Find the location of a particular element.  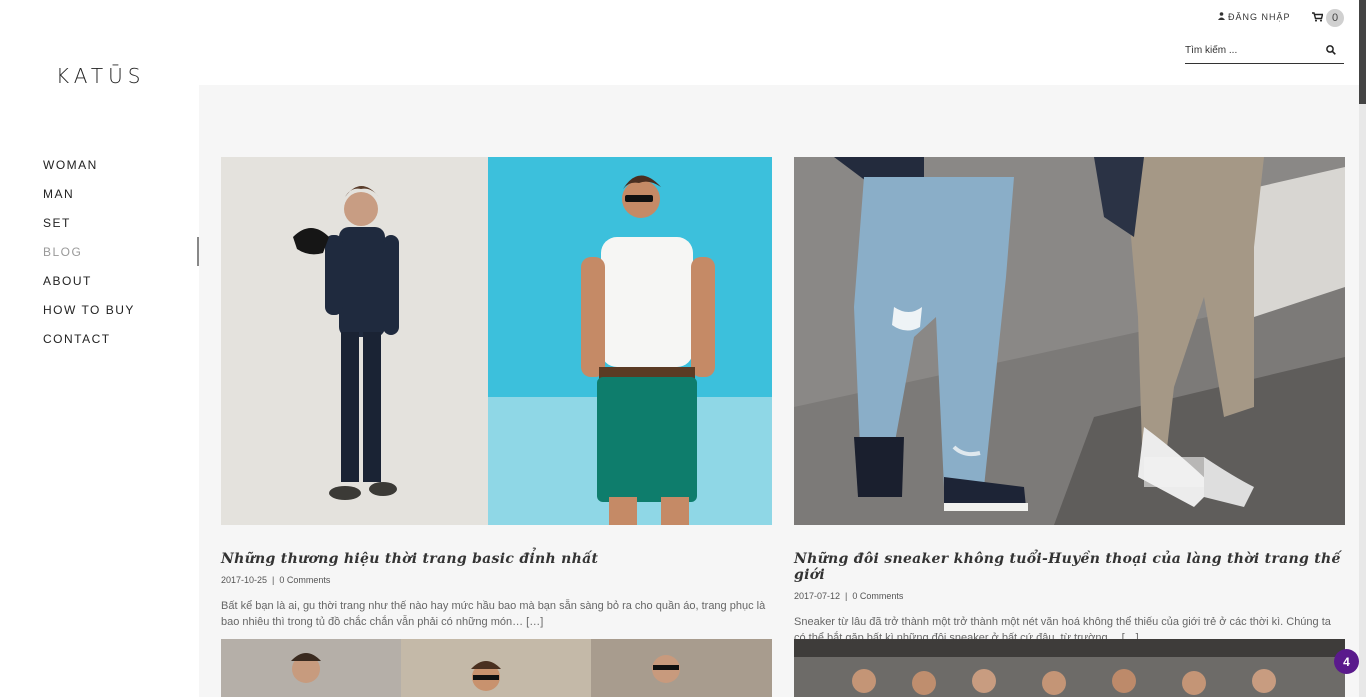

top-bar: ĐĂNG NHẬP 0 is located at coordinates (683, 42).